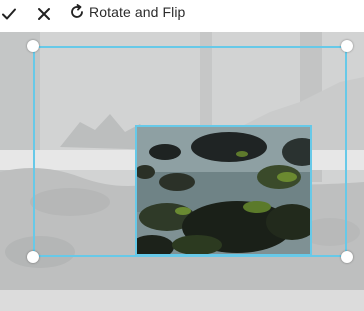  Describe the element at coordinates (137, 12) in the screenshot. I see `rotate-and-flip-label: Rotate and Flip` at that location.